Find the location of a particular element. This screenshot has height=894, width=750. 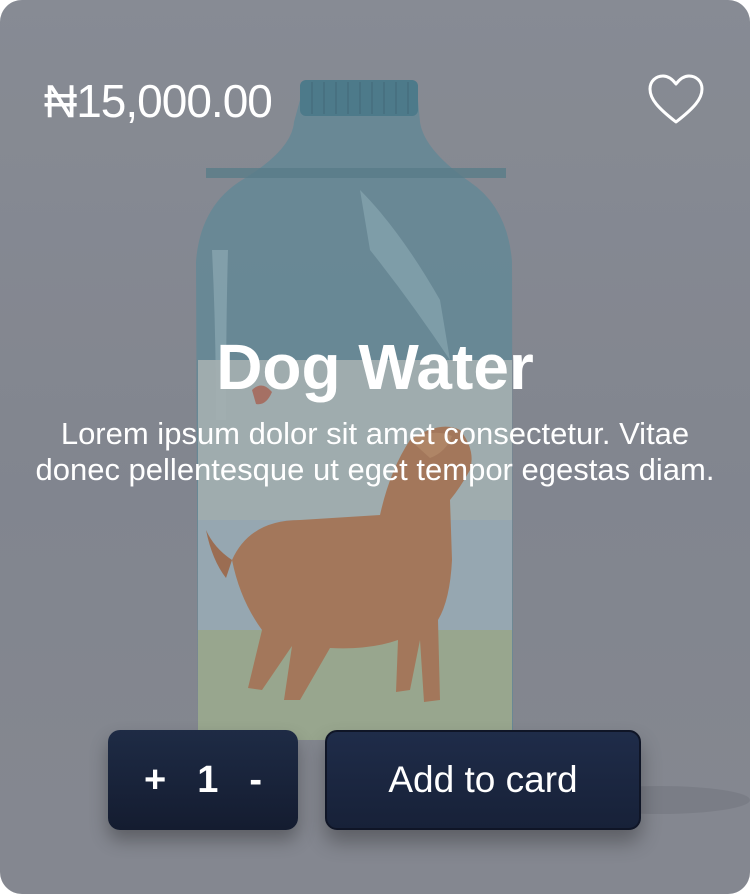

increment-button: + is located at coordinates (155, 780).